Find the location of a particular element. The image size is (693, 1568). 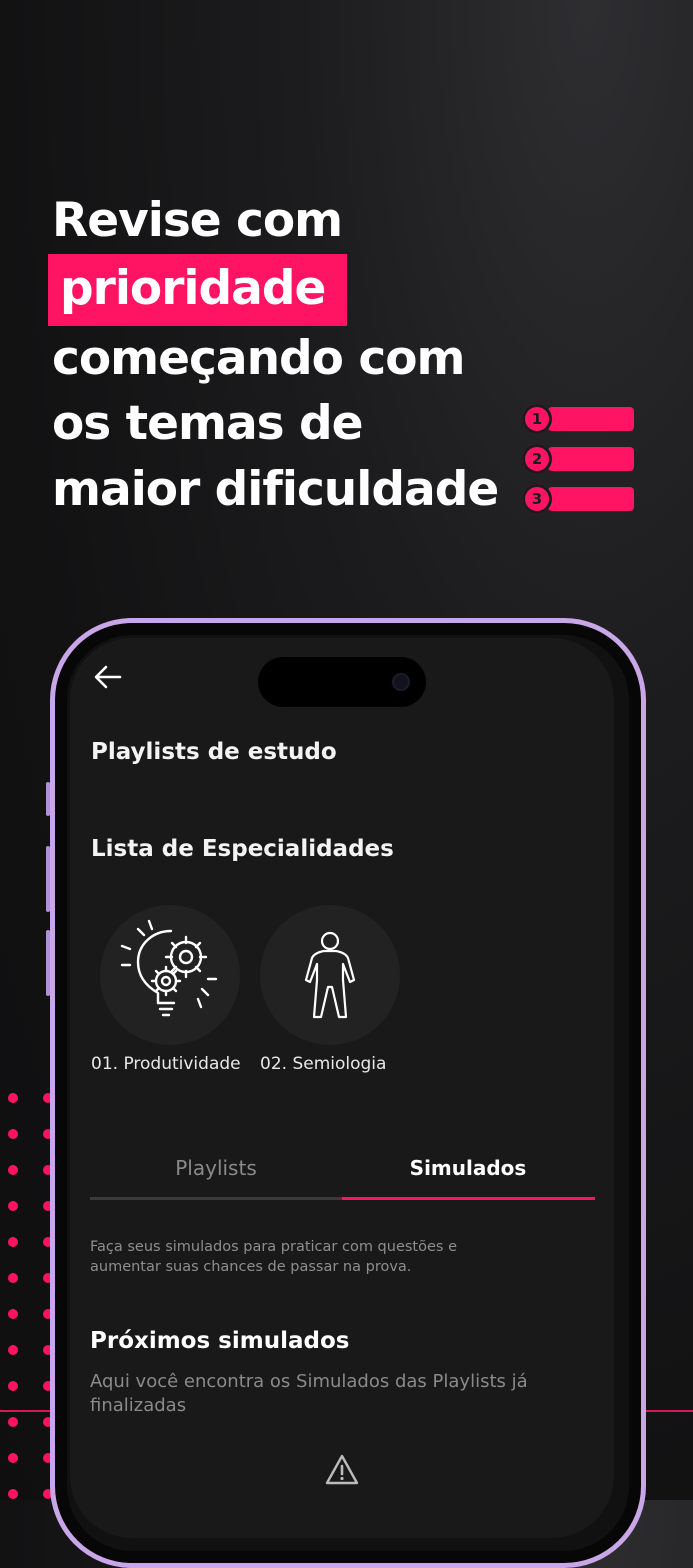

upcoming-simulados-title: Próximos simulados is located at coordinates (220, 1341).